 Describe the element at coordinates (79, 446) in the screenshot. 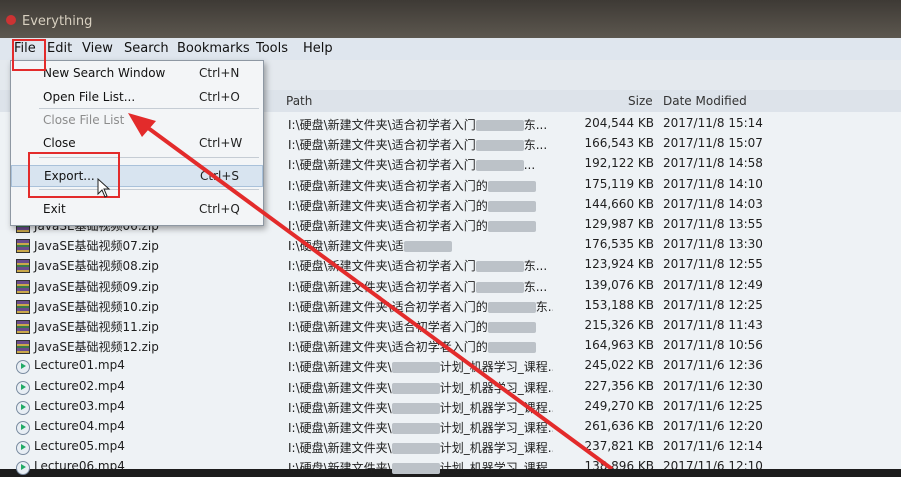

I see `file-name: Lecture05.mp4` at that location.